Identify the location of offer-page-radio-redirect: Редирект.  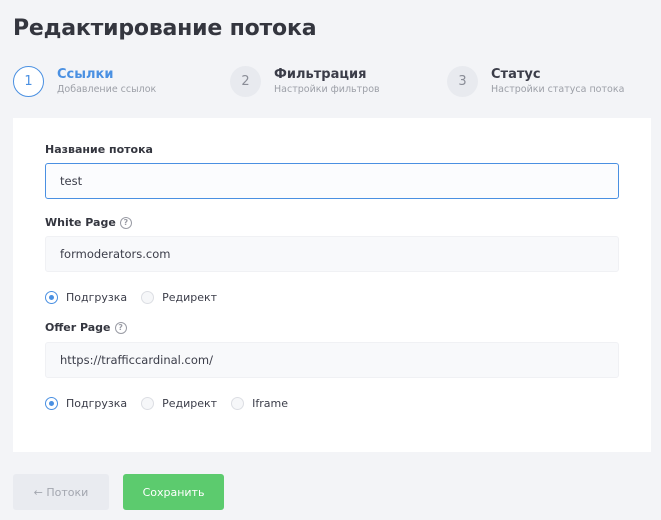
(179, 403).